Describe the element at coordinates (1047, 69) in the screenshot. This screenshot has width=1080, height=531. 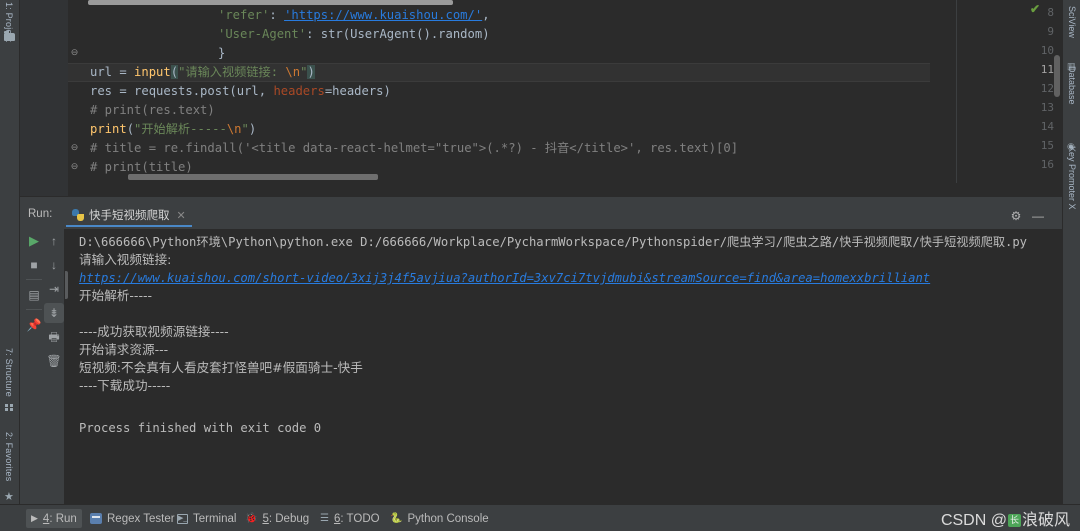
I see `line-number: 11` at that location.